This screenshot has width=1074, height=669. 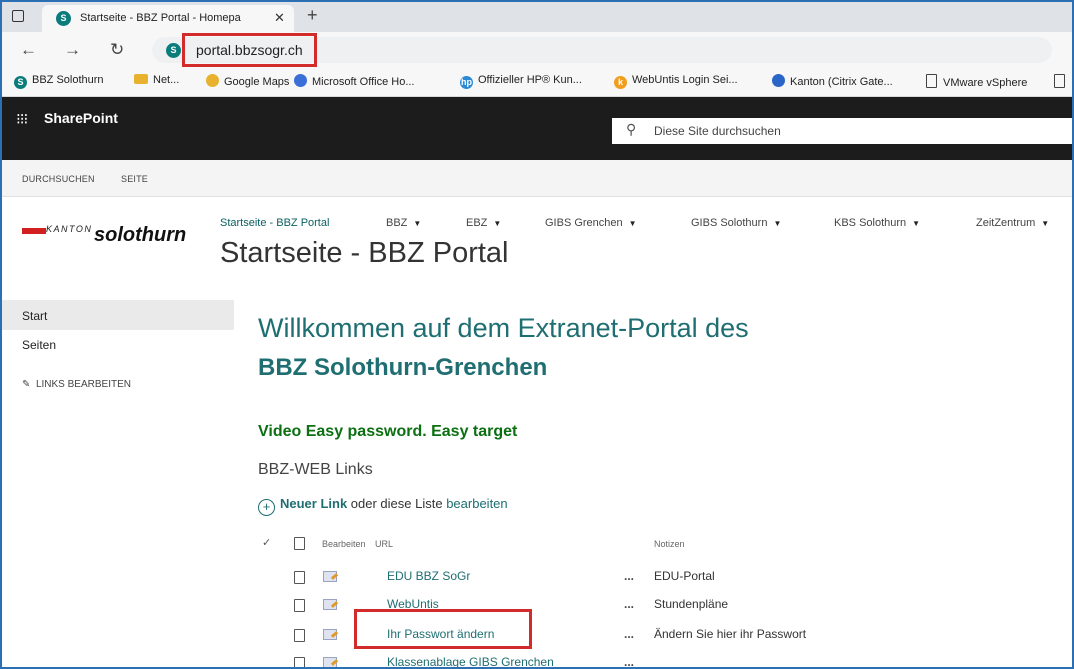 What do you see at coordinates (537, 17) in the screenshot?
I see `tab-bar: S Startseite - BBZ Portal - Homepa ✕ +` at bounding box center [537, 17].